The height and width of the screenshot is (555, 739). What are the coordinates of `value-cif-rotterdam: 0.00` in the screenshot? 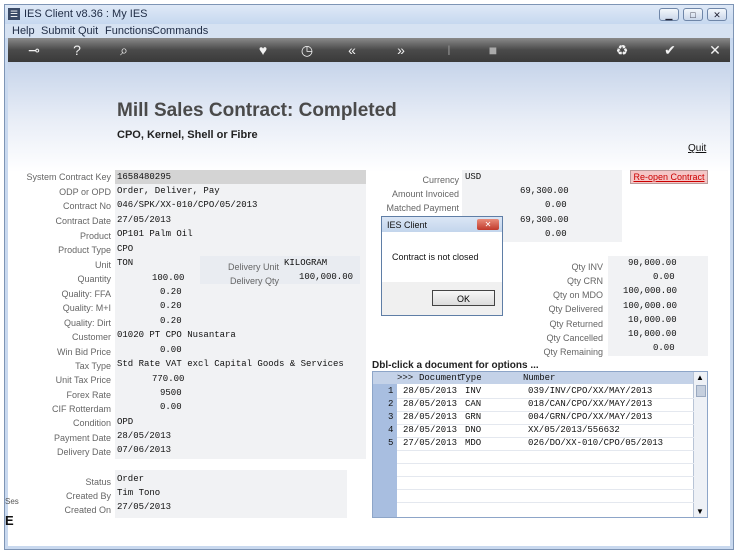 It's located at (171, 407).